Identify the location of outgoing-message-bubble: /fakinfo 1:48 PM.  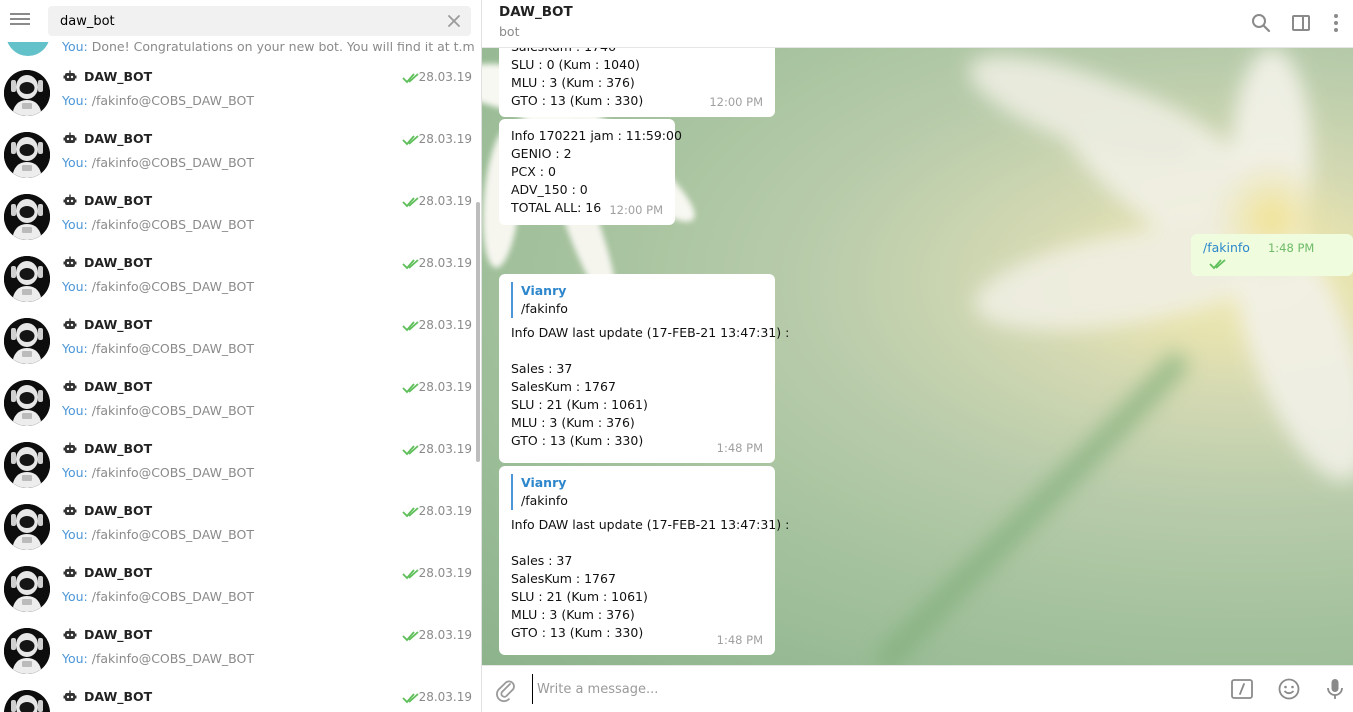
(1272, 255).